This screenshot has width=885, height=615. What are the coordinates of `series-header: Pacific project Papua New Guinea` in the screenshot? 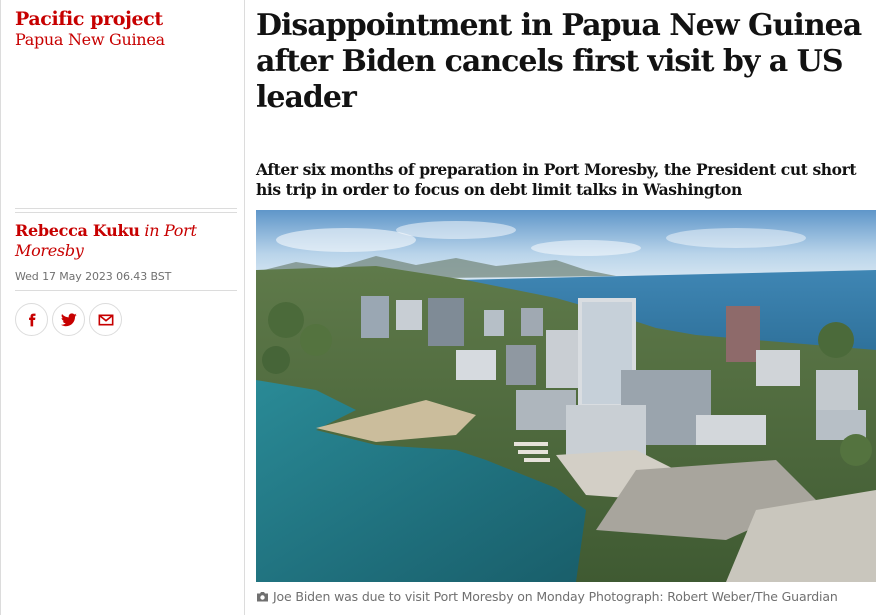 It's located at (126, 29).